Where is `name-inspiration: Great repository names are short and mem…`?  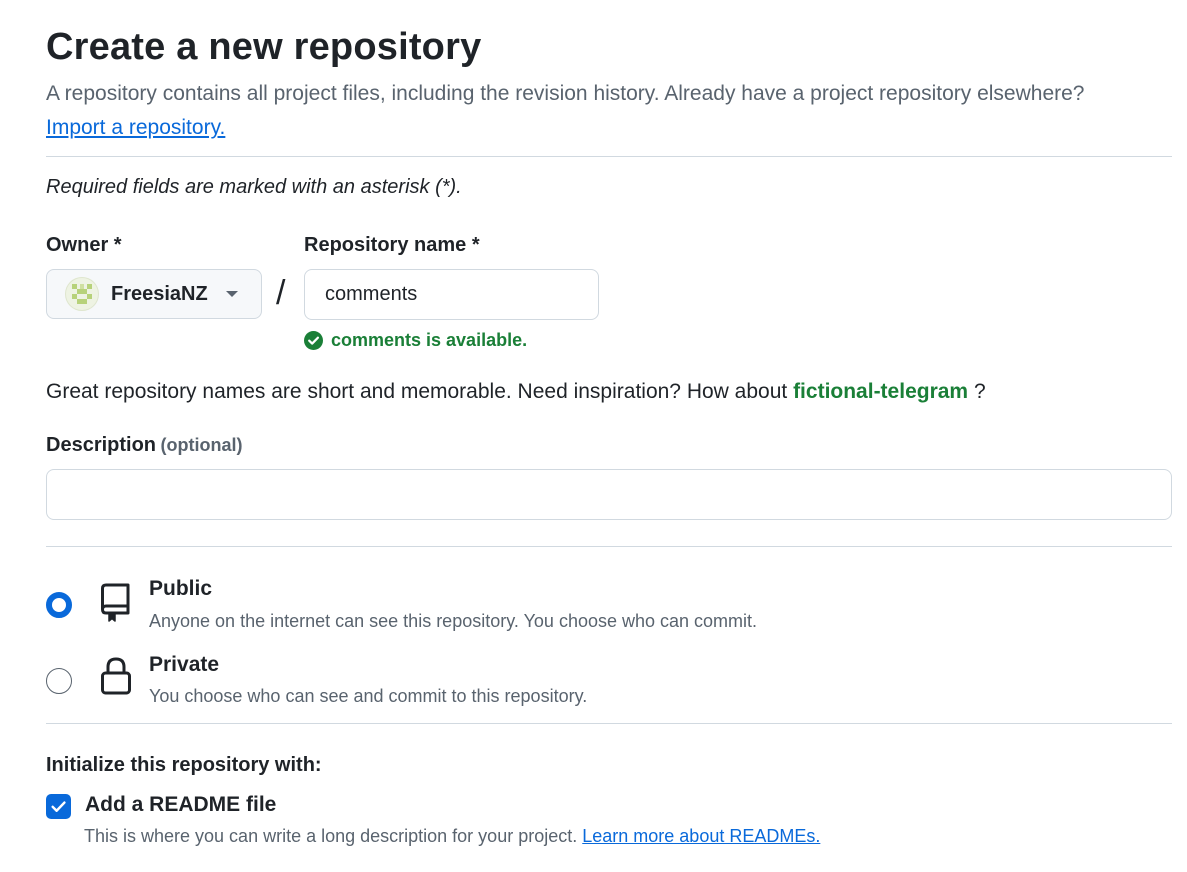 name-inspiration: Great repository names are short and mem… is located at coordinates (516, 392).